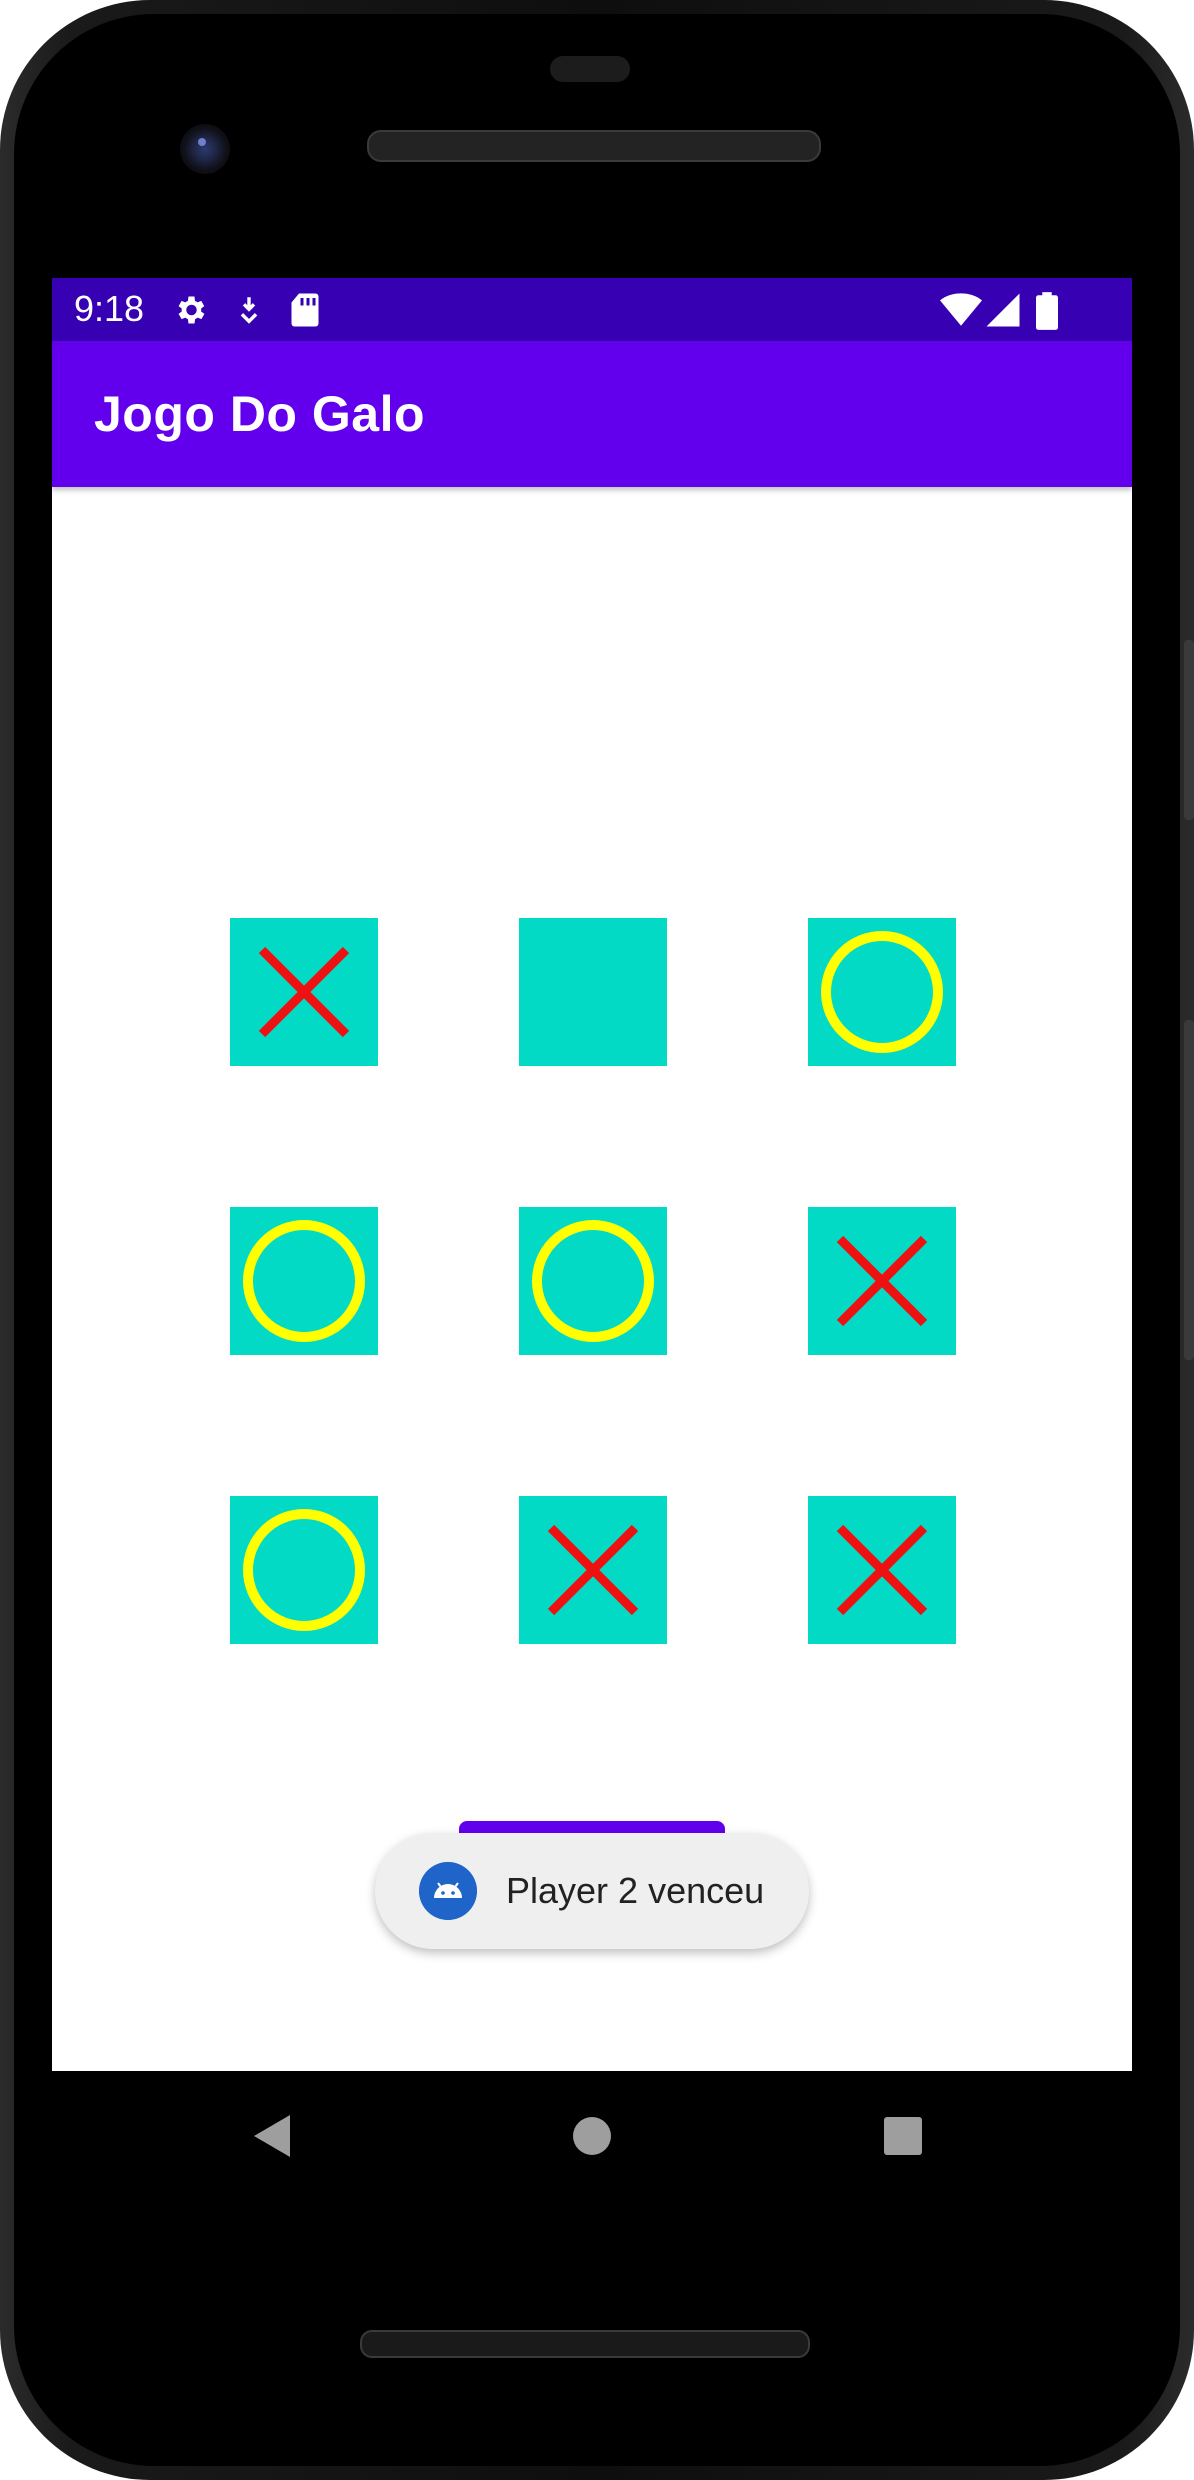 The image size is (1194, 2480). I want to click on app-bar: Jogo Do Galo, so click(592, 414).